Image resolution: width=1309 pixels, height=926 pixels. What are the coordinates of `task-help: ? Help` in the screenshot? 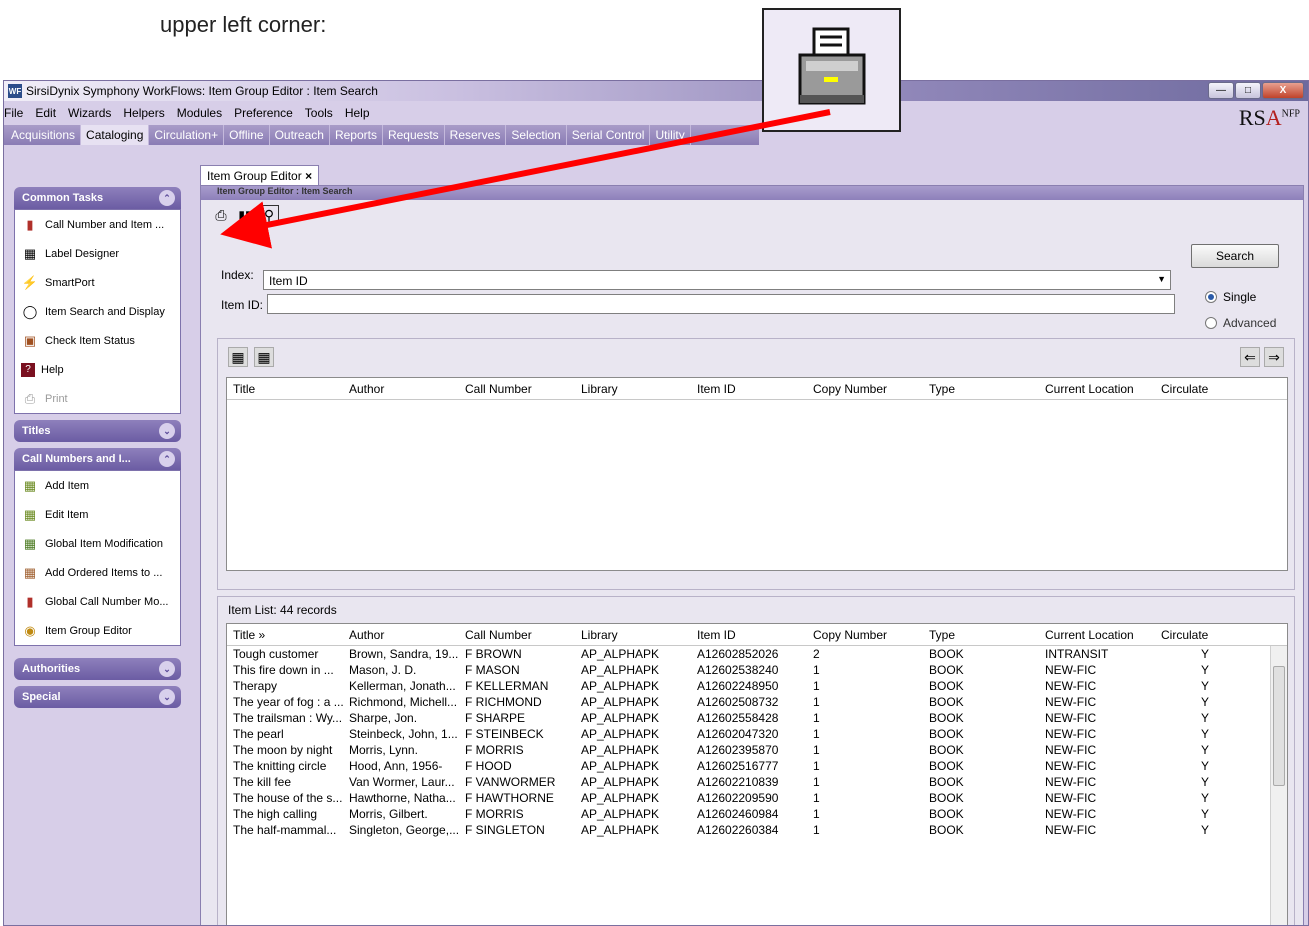 It's located at (97, 369).